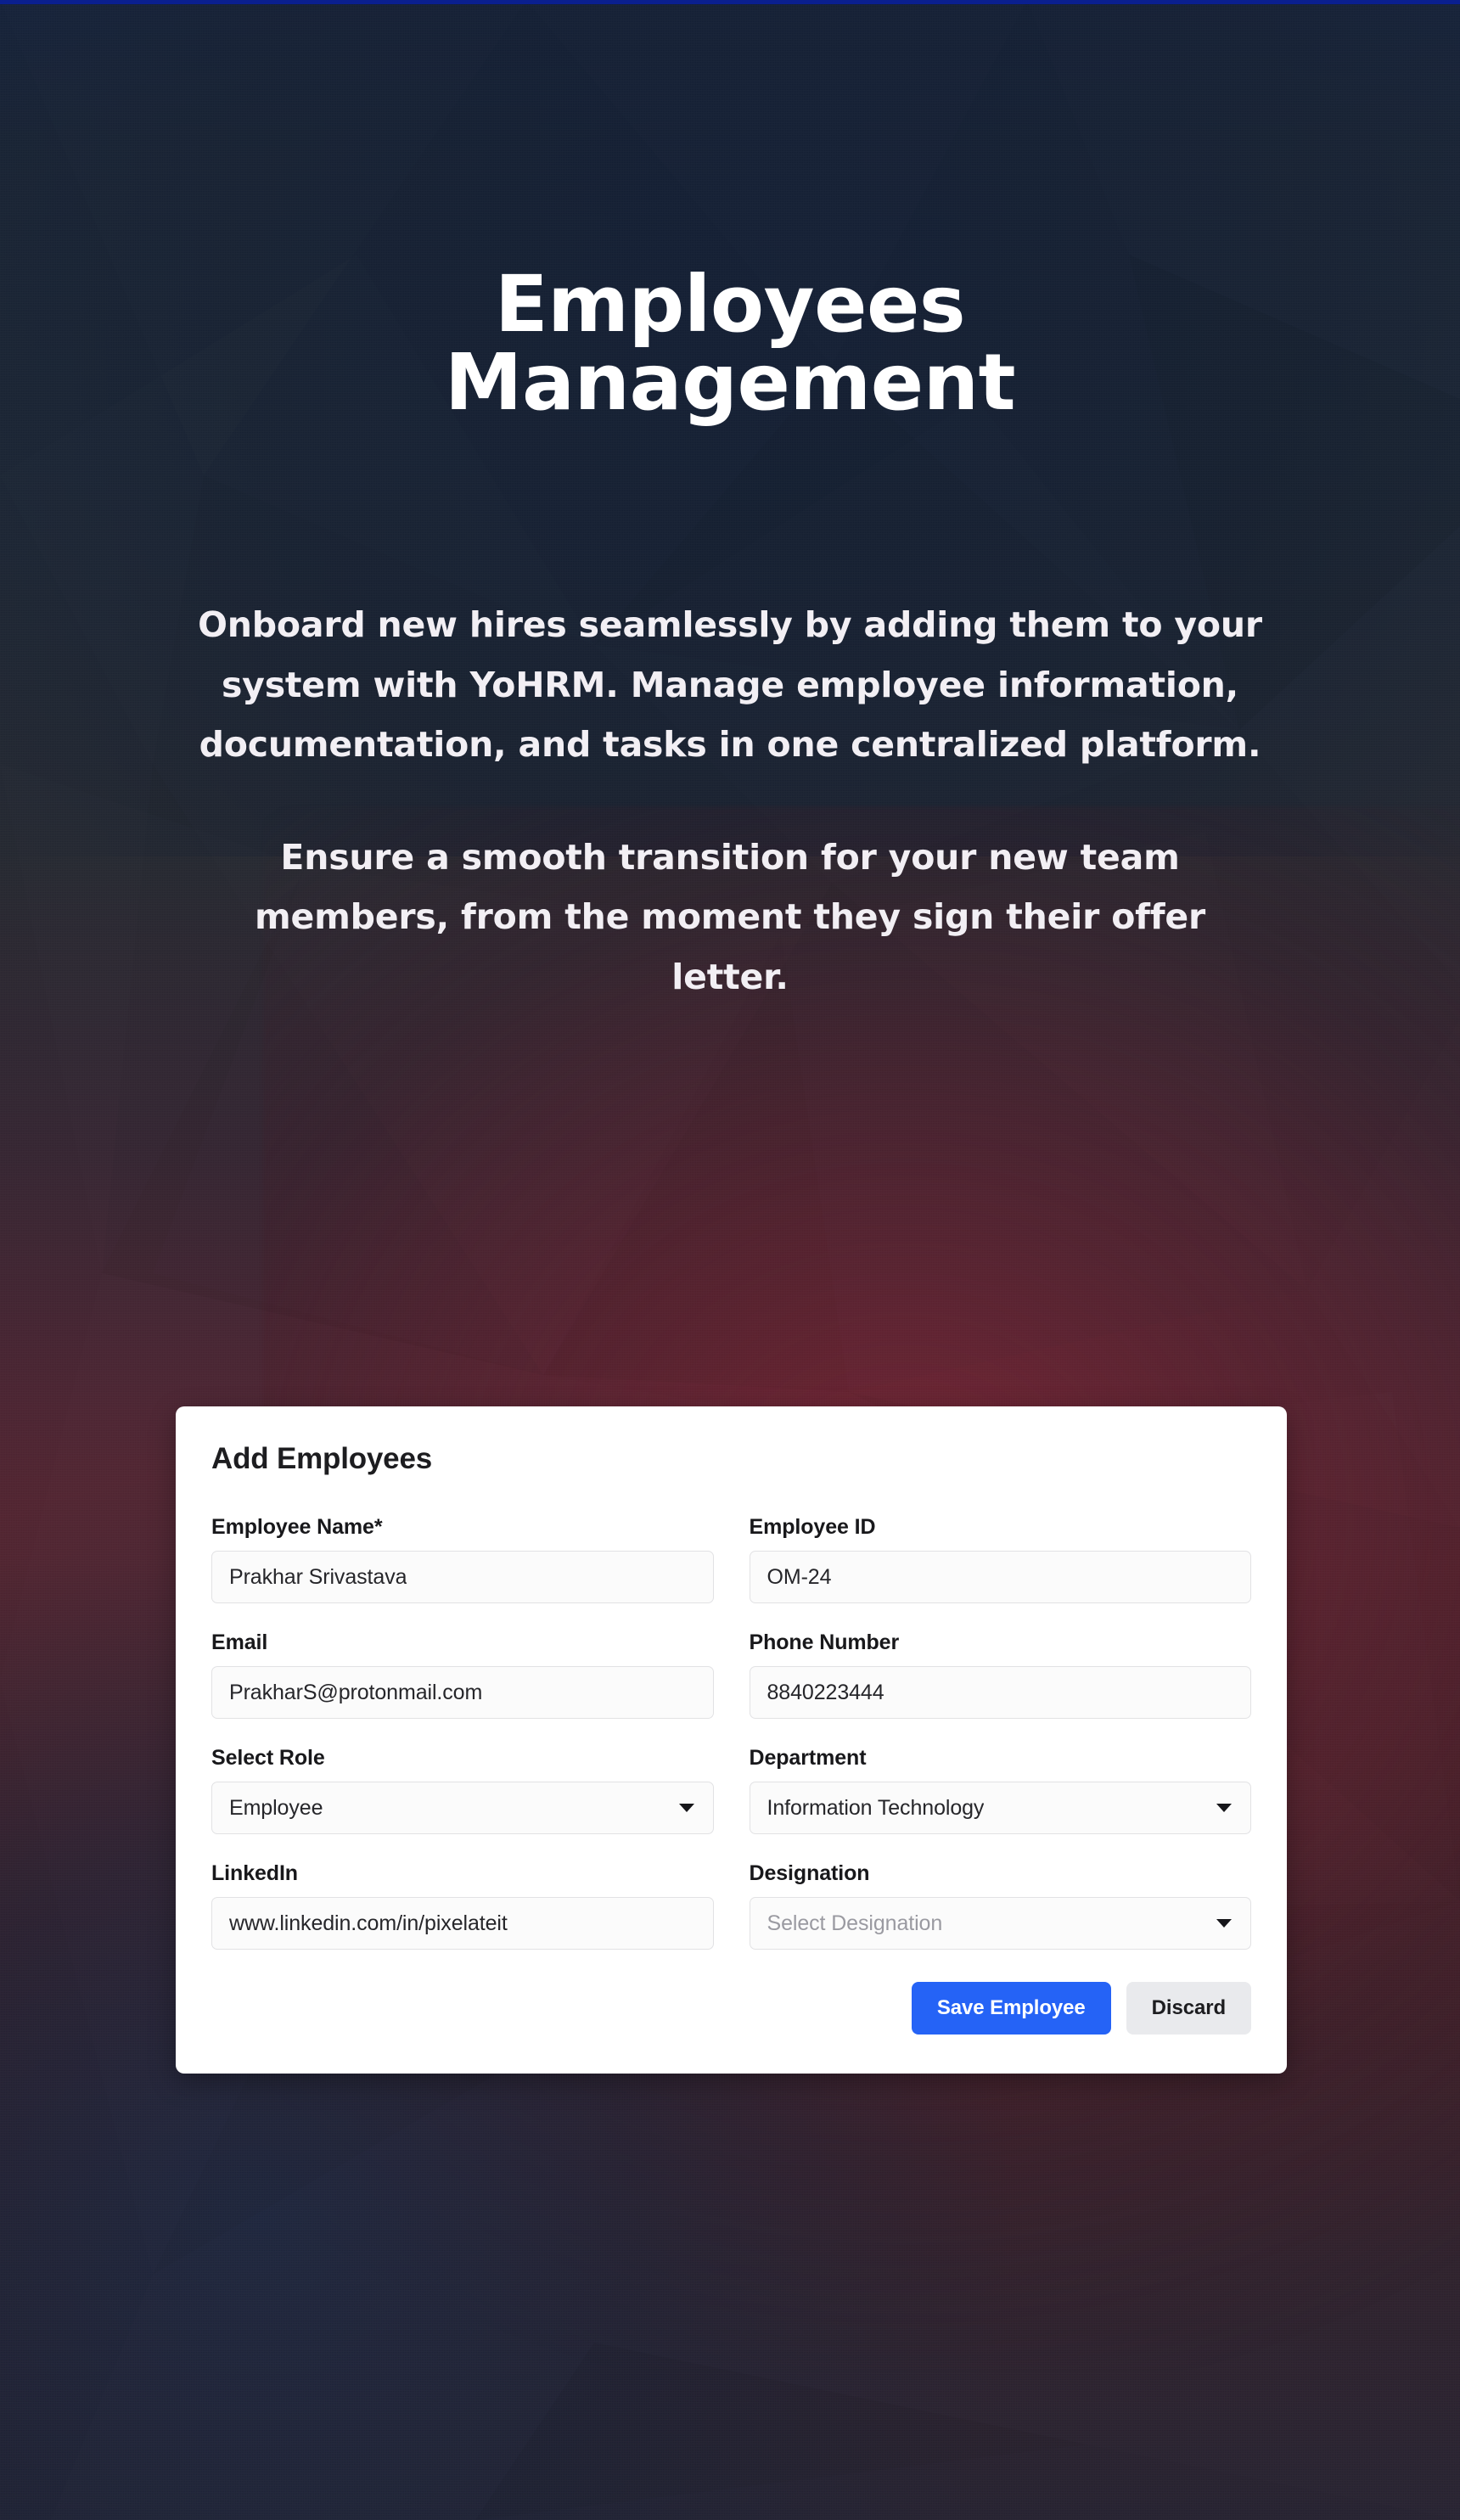 This screenshot has height=2520, width=1460. I want to click on employee-name-value: Prakhar Srivastava, so click(318, 1576).